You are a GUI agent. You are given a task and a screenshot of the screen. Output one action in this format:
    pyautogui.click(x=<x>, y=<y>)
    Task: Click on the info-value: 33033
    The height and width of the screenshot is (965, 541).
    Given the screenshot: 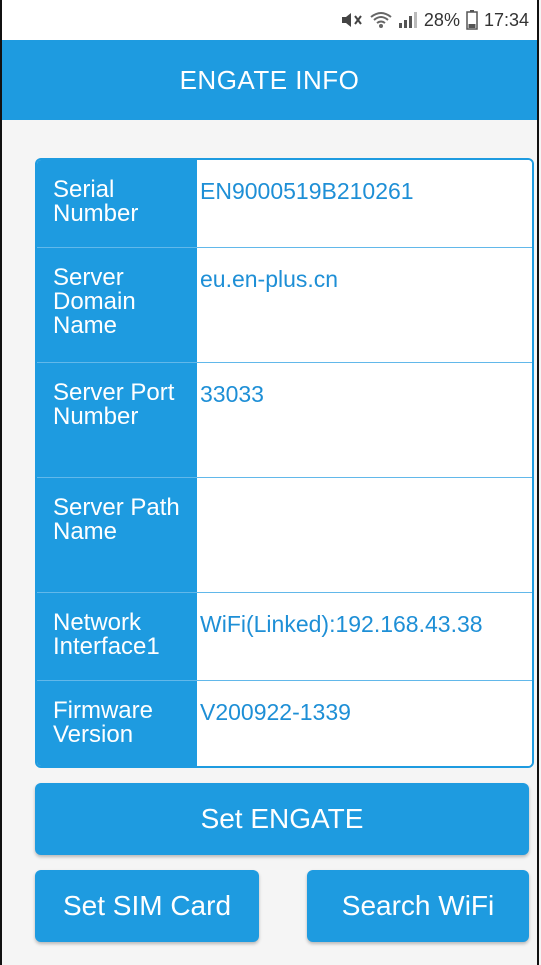 What is the action you would take?
    pyautogui.click(x=364, y=420)
    